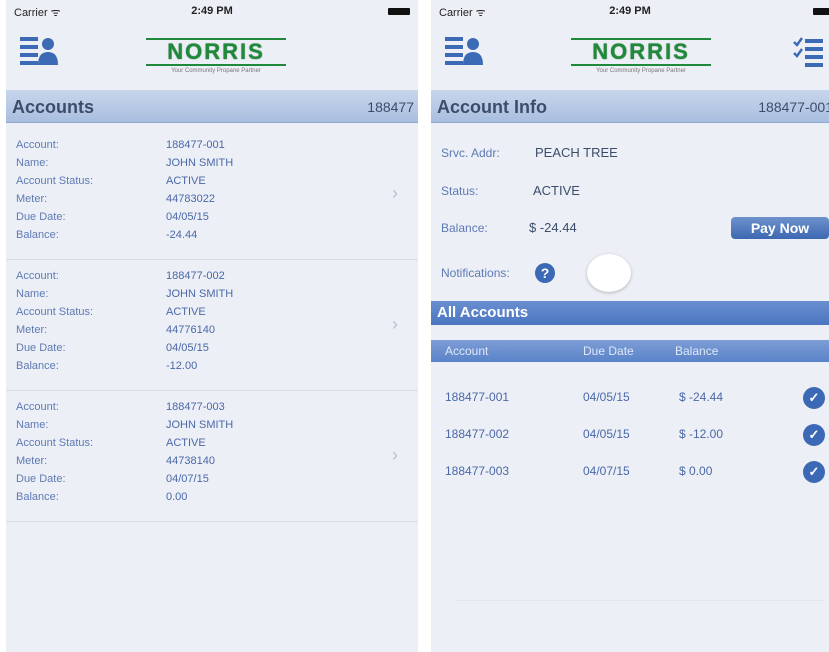 This screenshot has height=652, width=829. Describe the element at coordinates (630, 313) in the screenshot. I see `all-accounts-header: All Accounts` at that location.